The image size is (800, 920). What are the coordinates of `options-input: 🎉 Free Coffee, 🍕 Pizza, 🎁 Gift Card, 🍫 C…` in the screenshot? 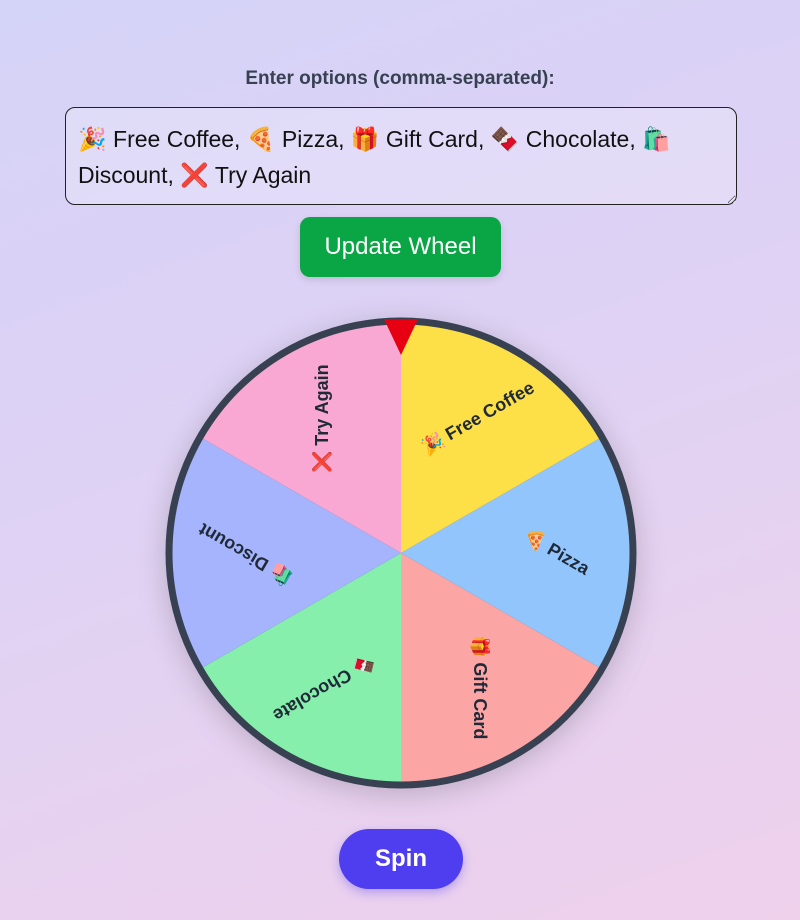 It's located at (401, 156).